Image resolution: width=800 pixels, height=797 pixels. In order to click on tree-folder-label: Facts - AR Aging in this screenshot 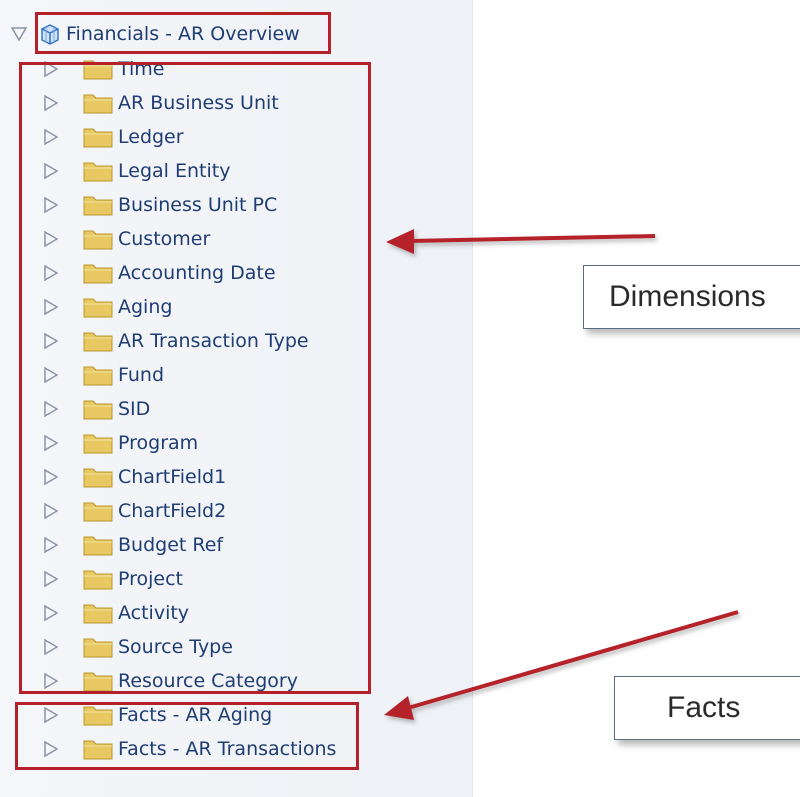, I will do `click(195, 715)`.